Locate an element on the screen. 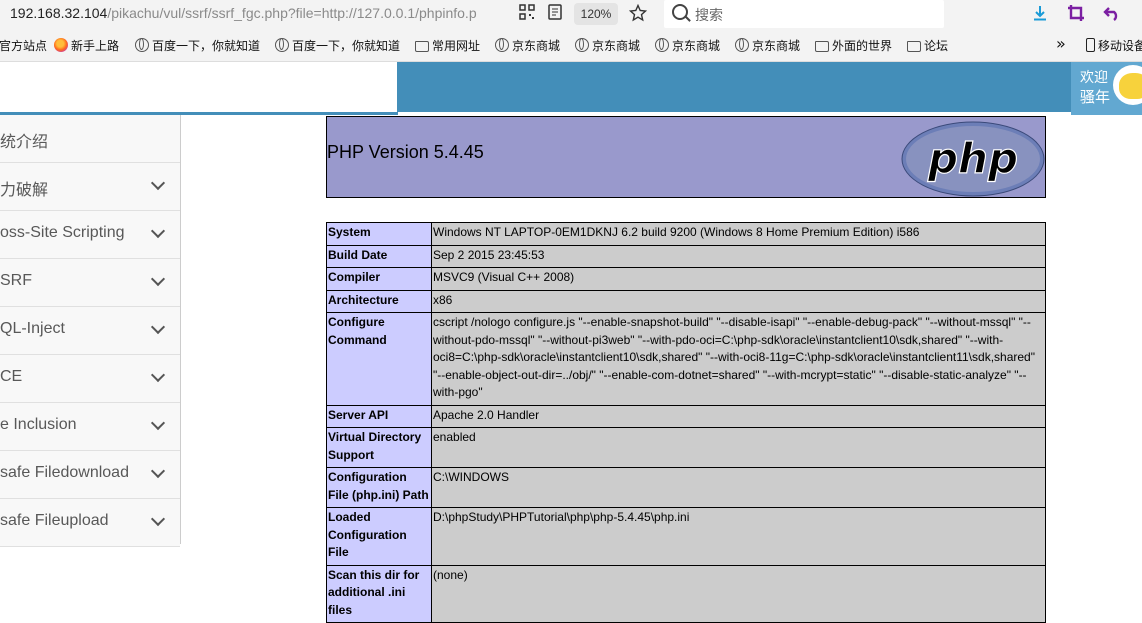  table-cell-value: (none) is located at coordinates (738, 593).